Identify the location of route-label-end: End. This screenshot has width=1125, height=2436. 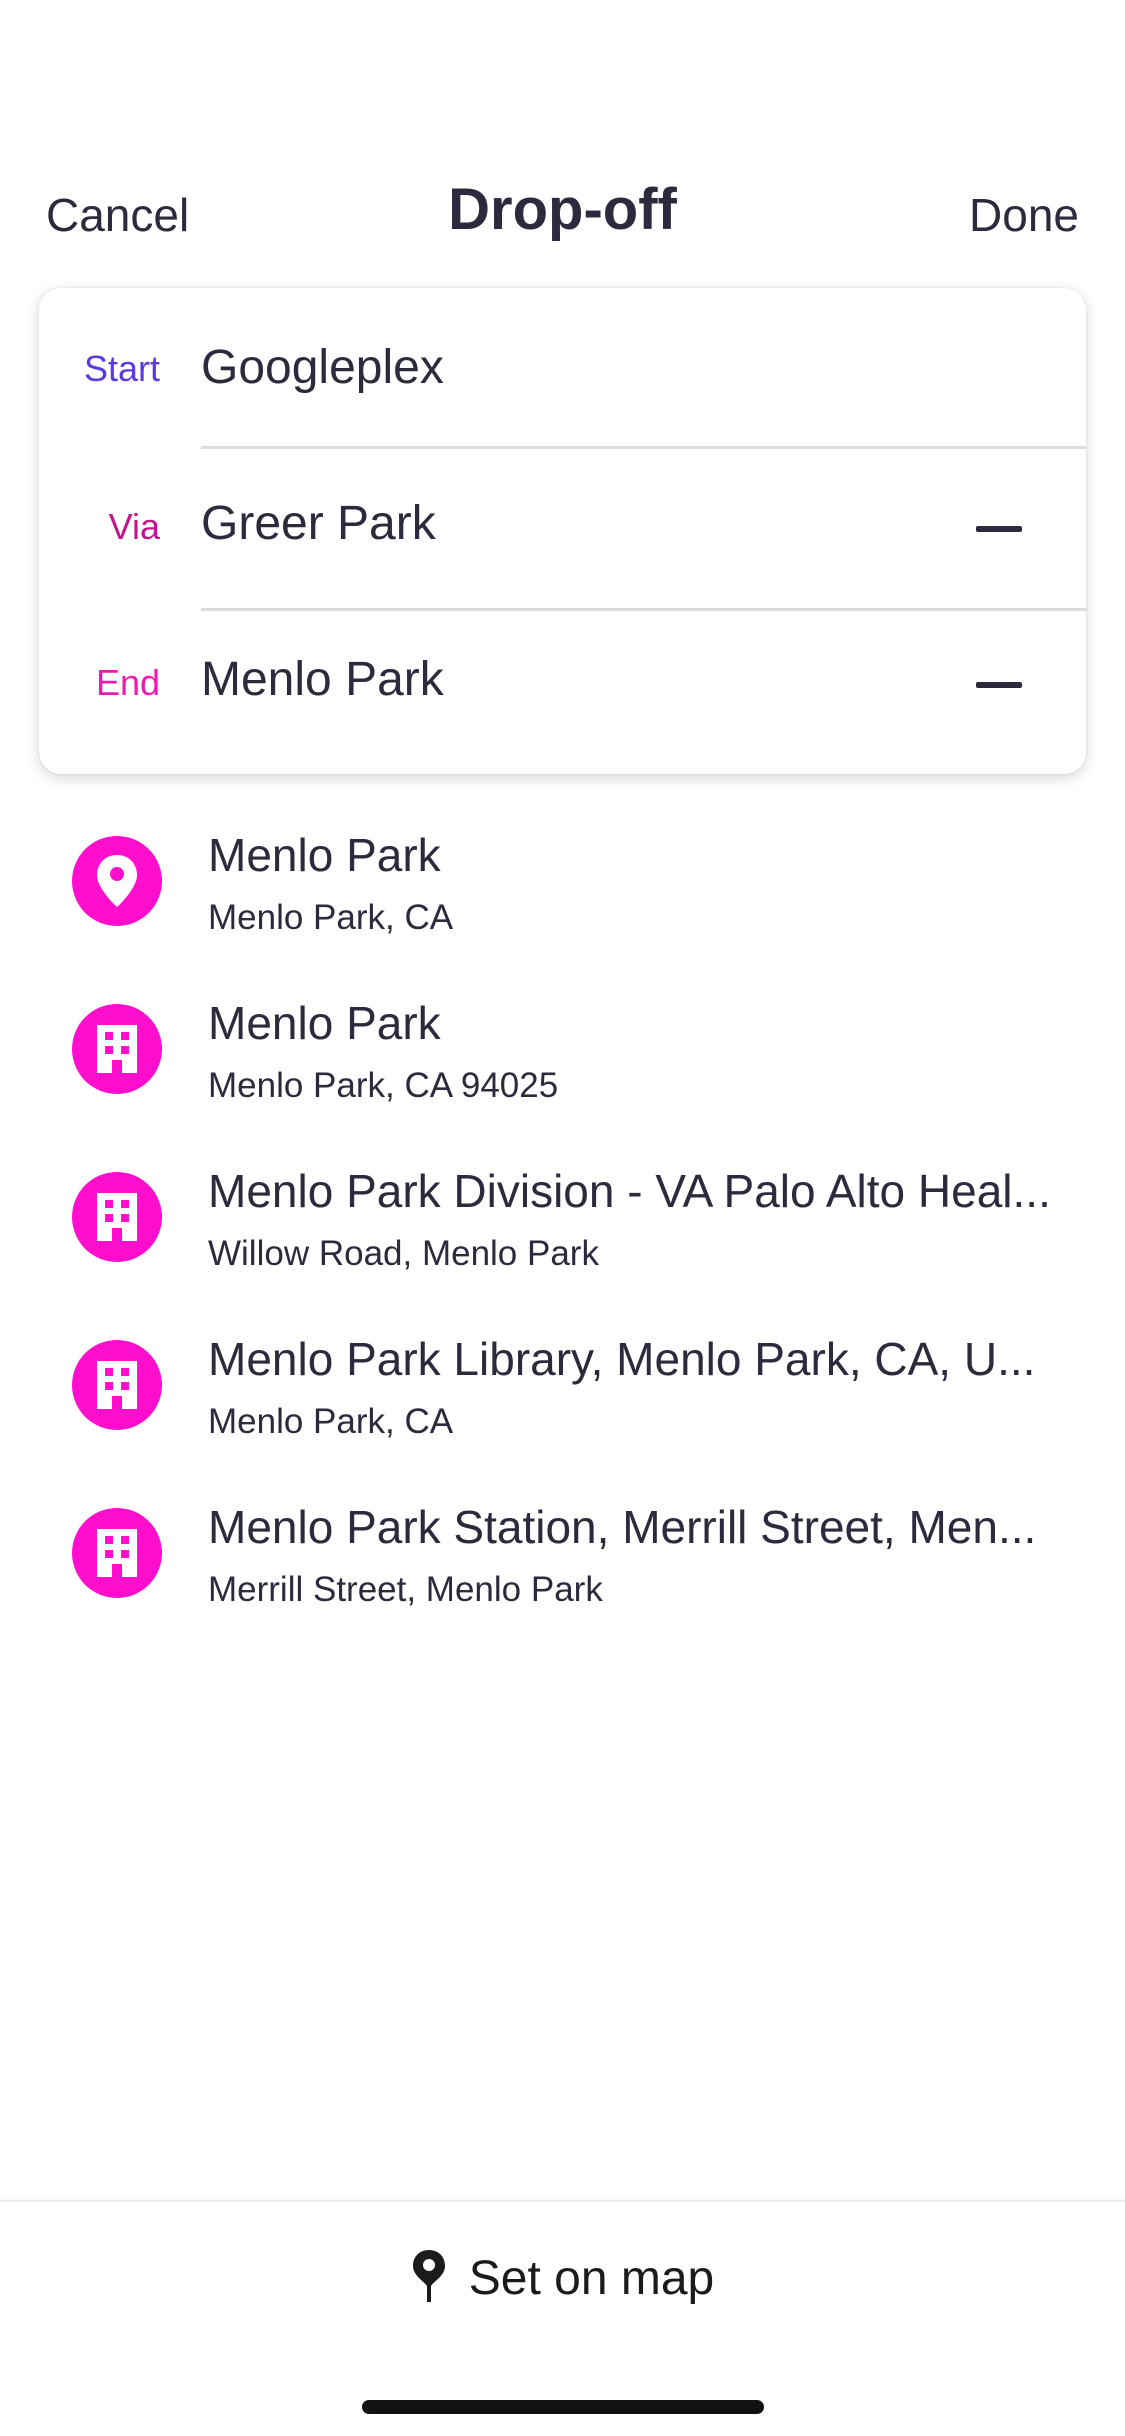
(127, 682).